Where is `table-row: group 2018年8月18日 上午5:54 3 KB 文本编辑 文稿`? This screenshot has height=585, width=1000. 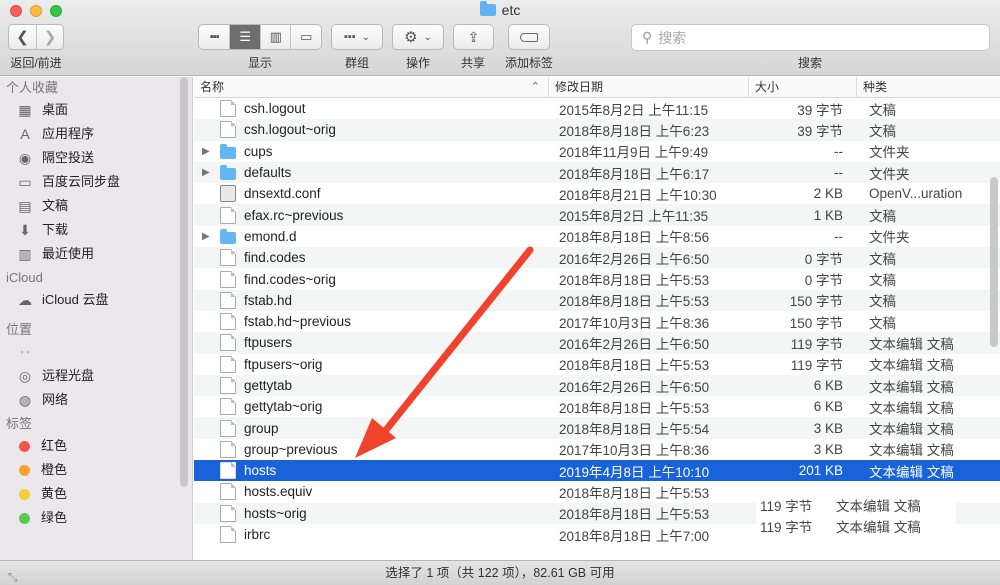
table-row: group 2018年8月18日 上午5:54 3 KB 文本编辑 文稿 is located at coordinates (597, 428).